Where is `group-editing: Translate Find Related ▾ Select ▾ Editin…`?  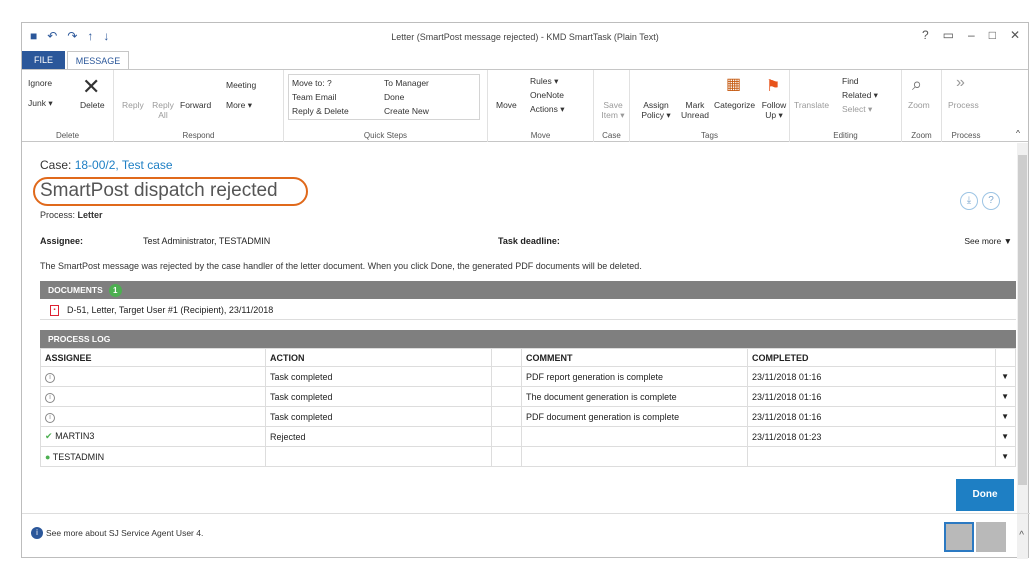
group-editing: Translate Find Related ▾ Select ▾ Editin… is located at coordinates (846, 106).